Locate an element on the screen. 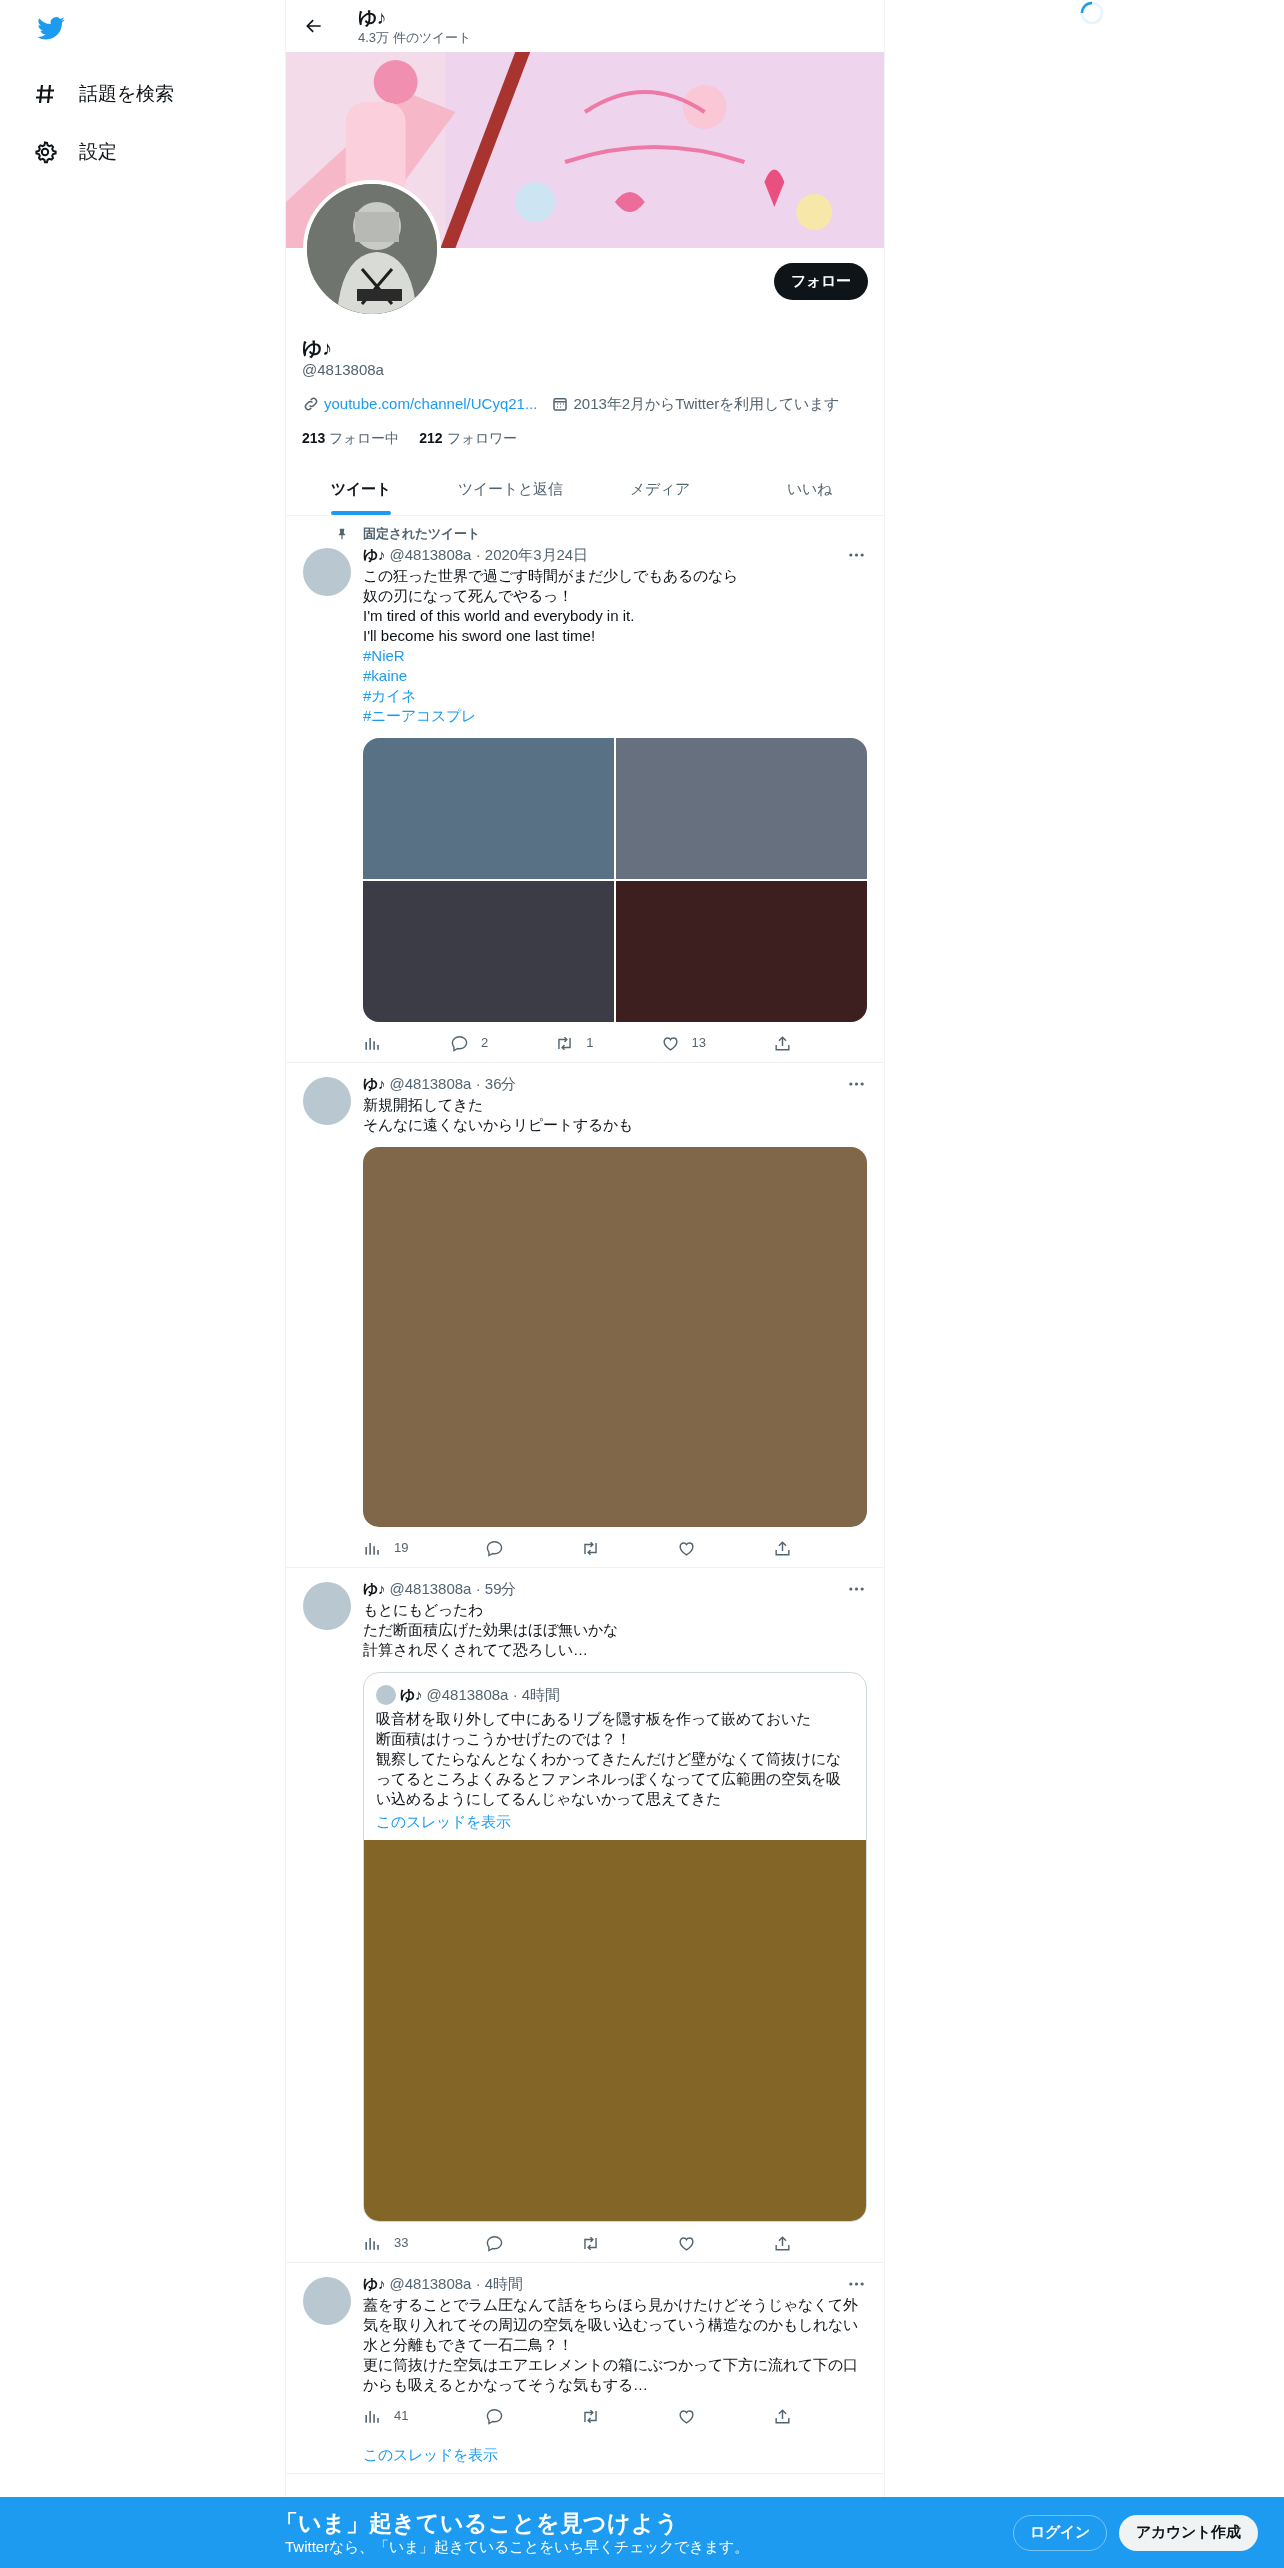  action-count: 41 is located at coordinates (401, 2416).